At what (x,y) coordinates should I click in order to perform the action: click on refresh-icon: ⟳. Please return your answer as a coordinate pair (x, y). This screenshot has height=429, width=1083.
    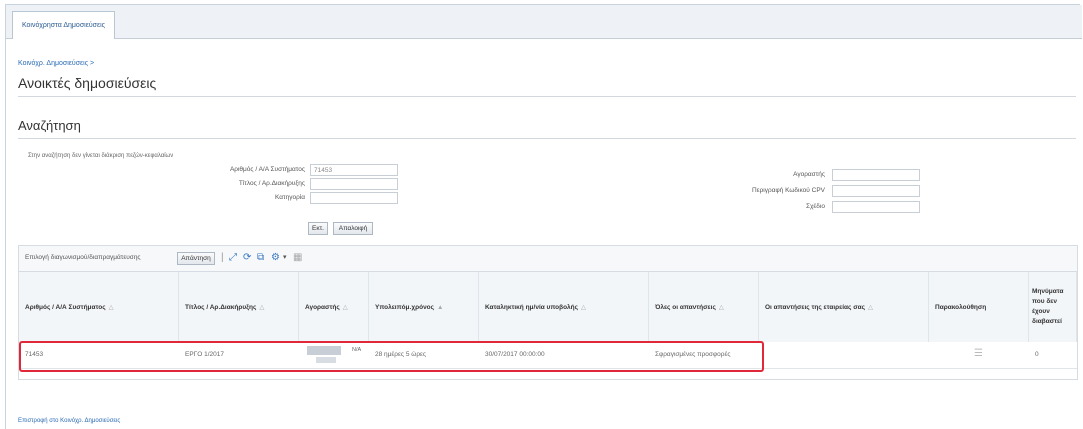
    Looking at the image, I should click on (247, 258).